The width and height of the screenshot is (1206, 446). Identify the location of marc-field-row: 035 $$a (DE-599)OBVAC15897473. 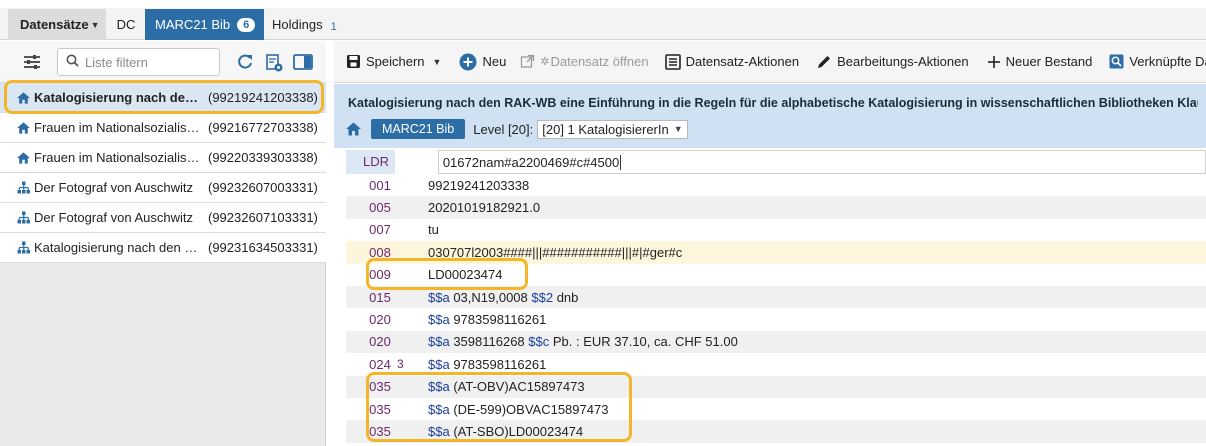
(776, 409).